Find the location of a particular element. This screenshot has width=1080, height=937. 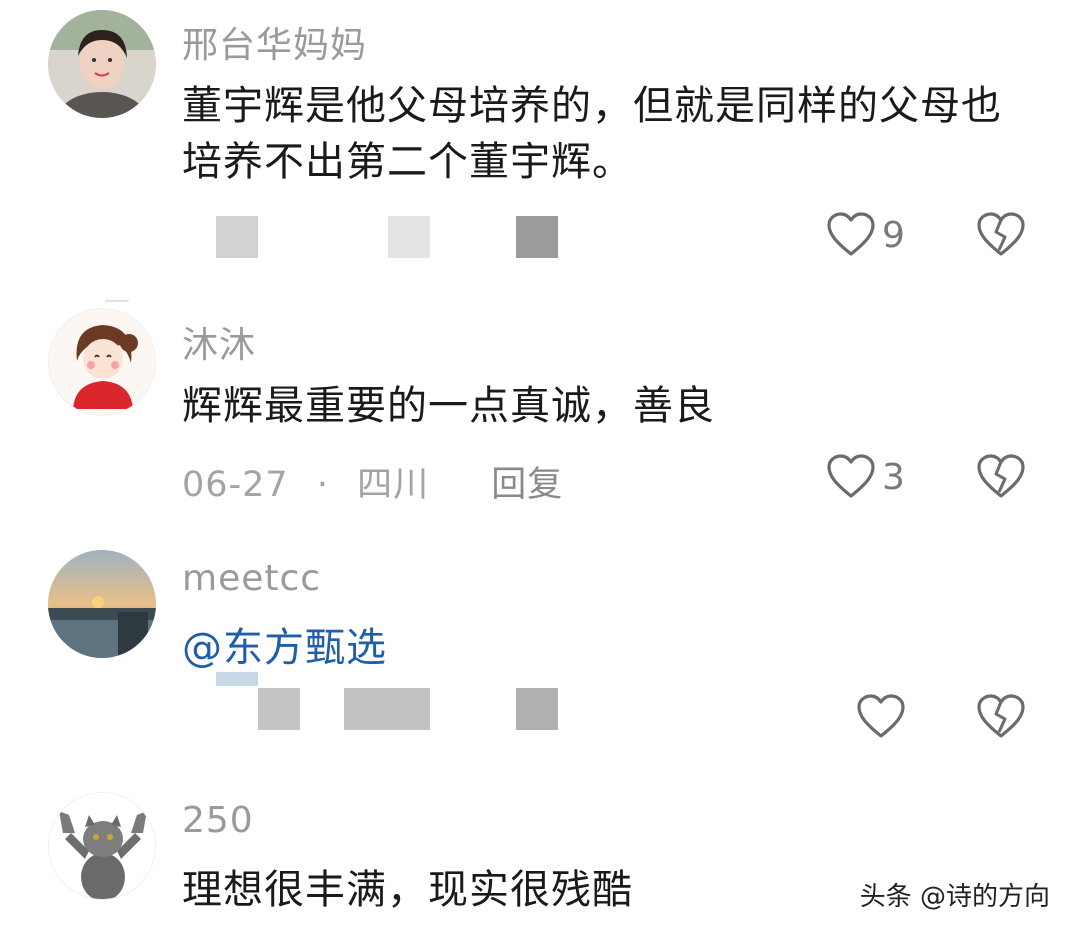

like-button is located at coordinates (881, 717).